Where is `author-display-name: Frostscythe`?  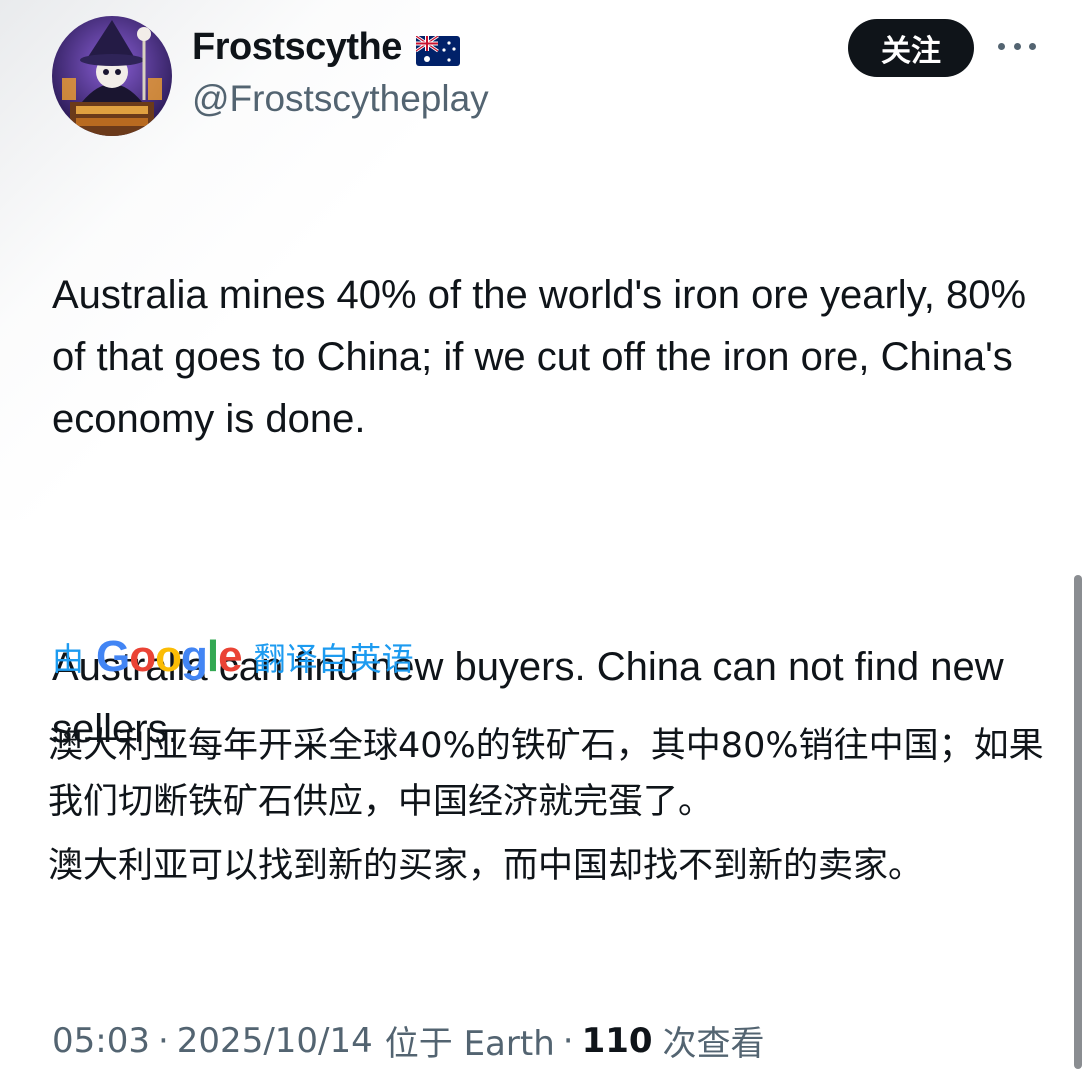 author-display-name: Frostscythe is located at coordinates (326, 47).